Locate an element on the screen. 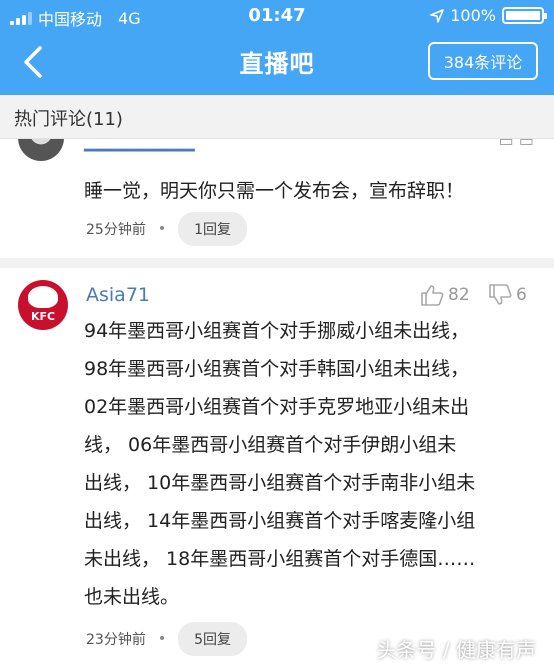 The width and height of the screenshot is (554, 670). avatar is located at coordinates (41, 150).